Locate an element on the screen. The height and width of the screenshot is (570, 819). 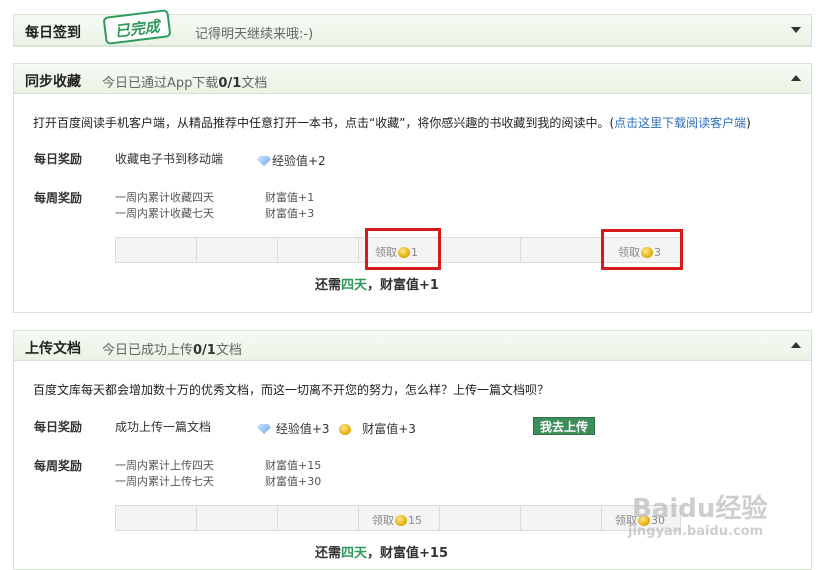
claim-label: 领取 is located at coordinates (383, 520).